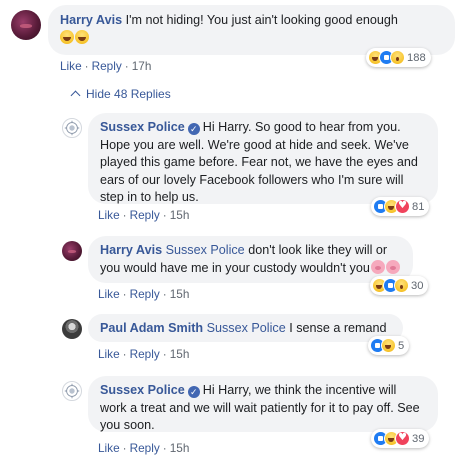 The width and height of the screenshot is (472, 468). Describe the element at coordinates (128, 94) in the screenshot. I see `hide-replies-label: Hide 48 Replies` at that location.